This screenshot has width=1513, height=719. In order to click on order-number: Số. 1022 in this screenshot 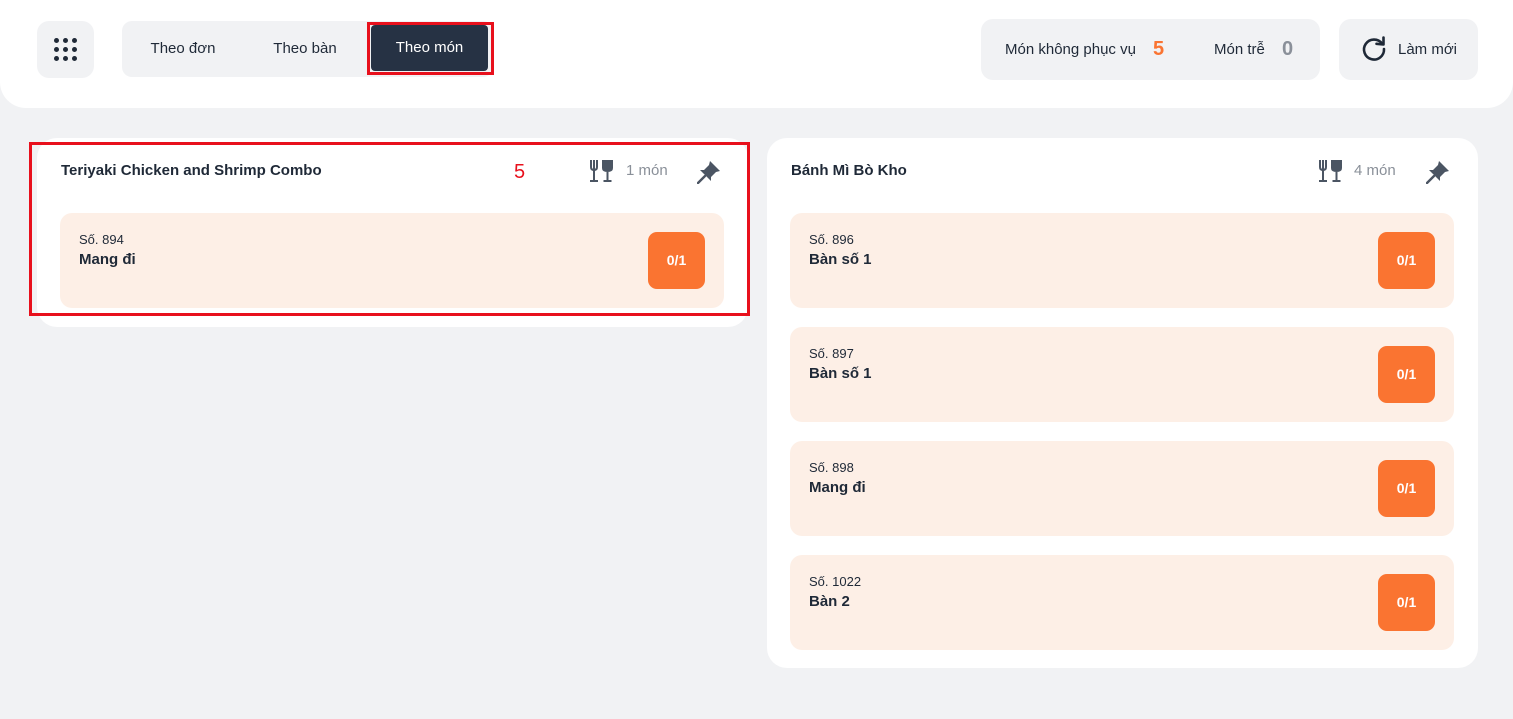, I will do `click(835, 581)`.